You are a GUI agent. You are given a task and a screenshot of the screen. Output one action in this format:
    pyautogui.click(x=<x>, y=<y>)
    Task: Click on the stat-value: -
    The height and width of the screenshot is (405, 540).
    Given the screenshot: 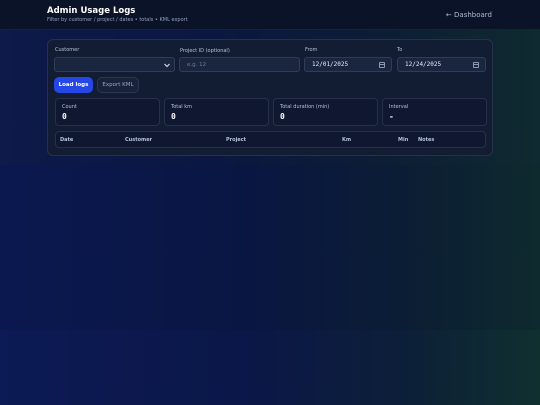 What is the action you would take?
    pyautogui.click(x=391, y=116)
    